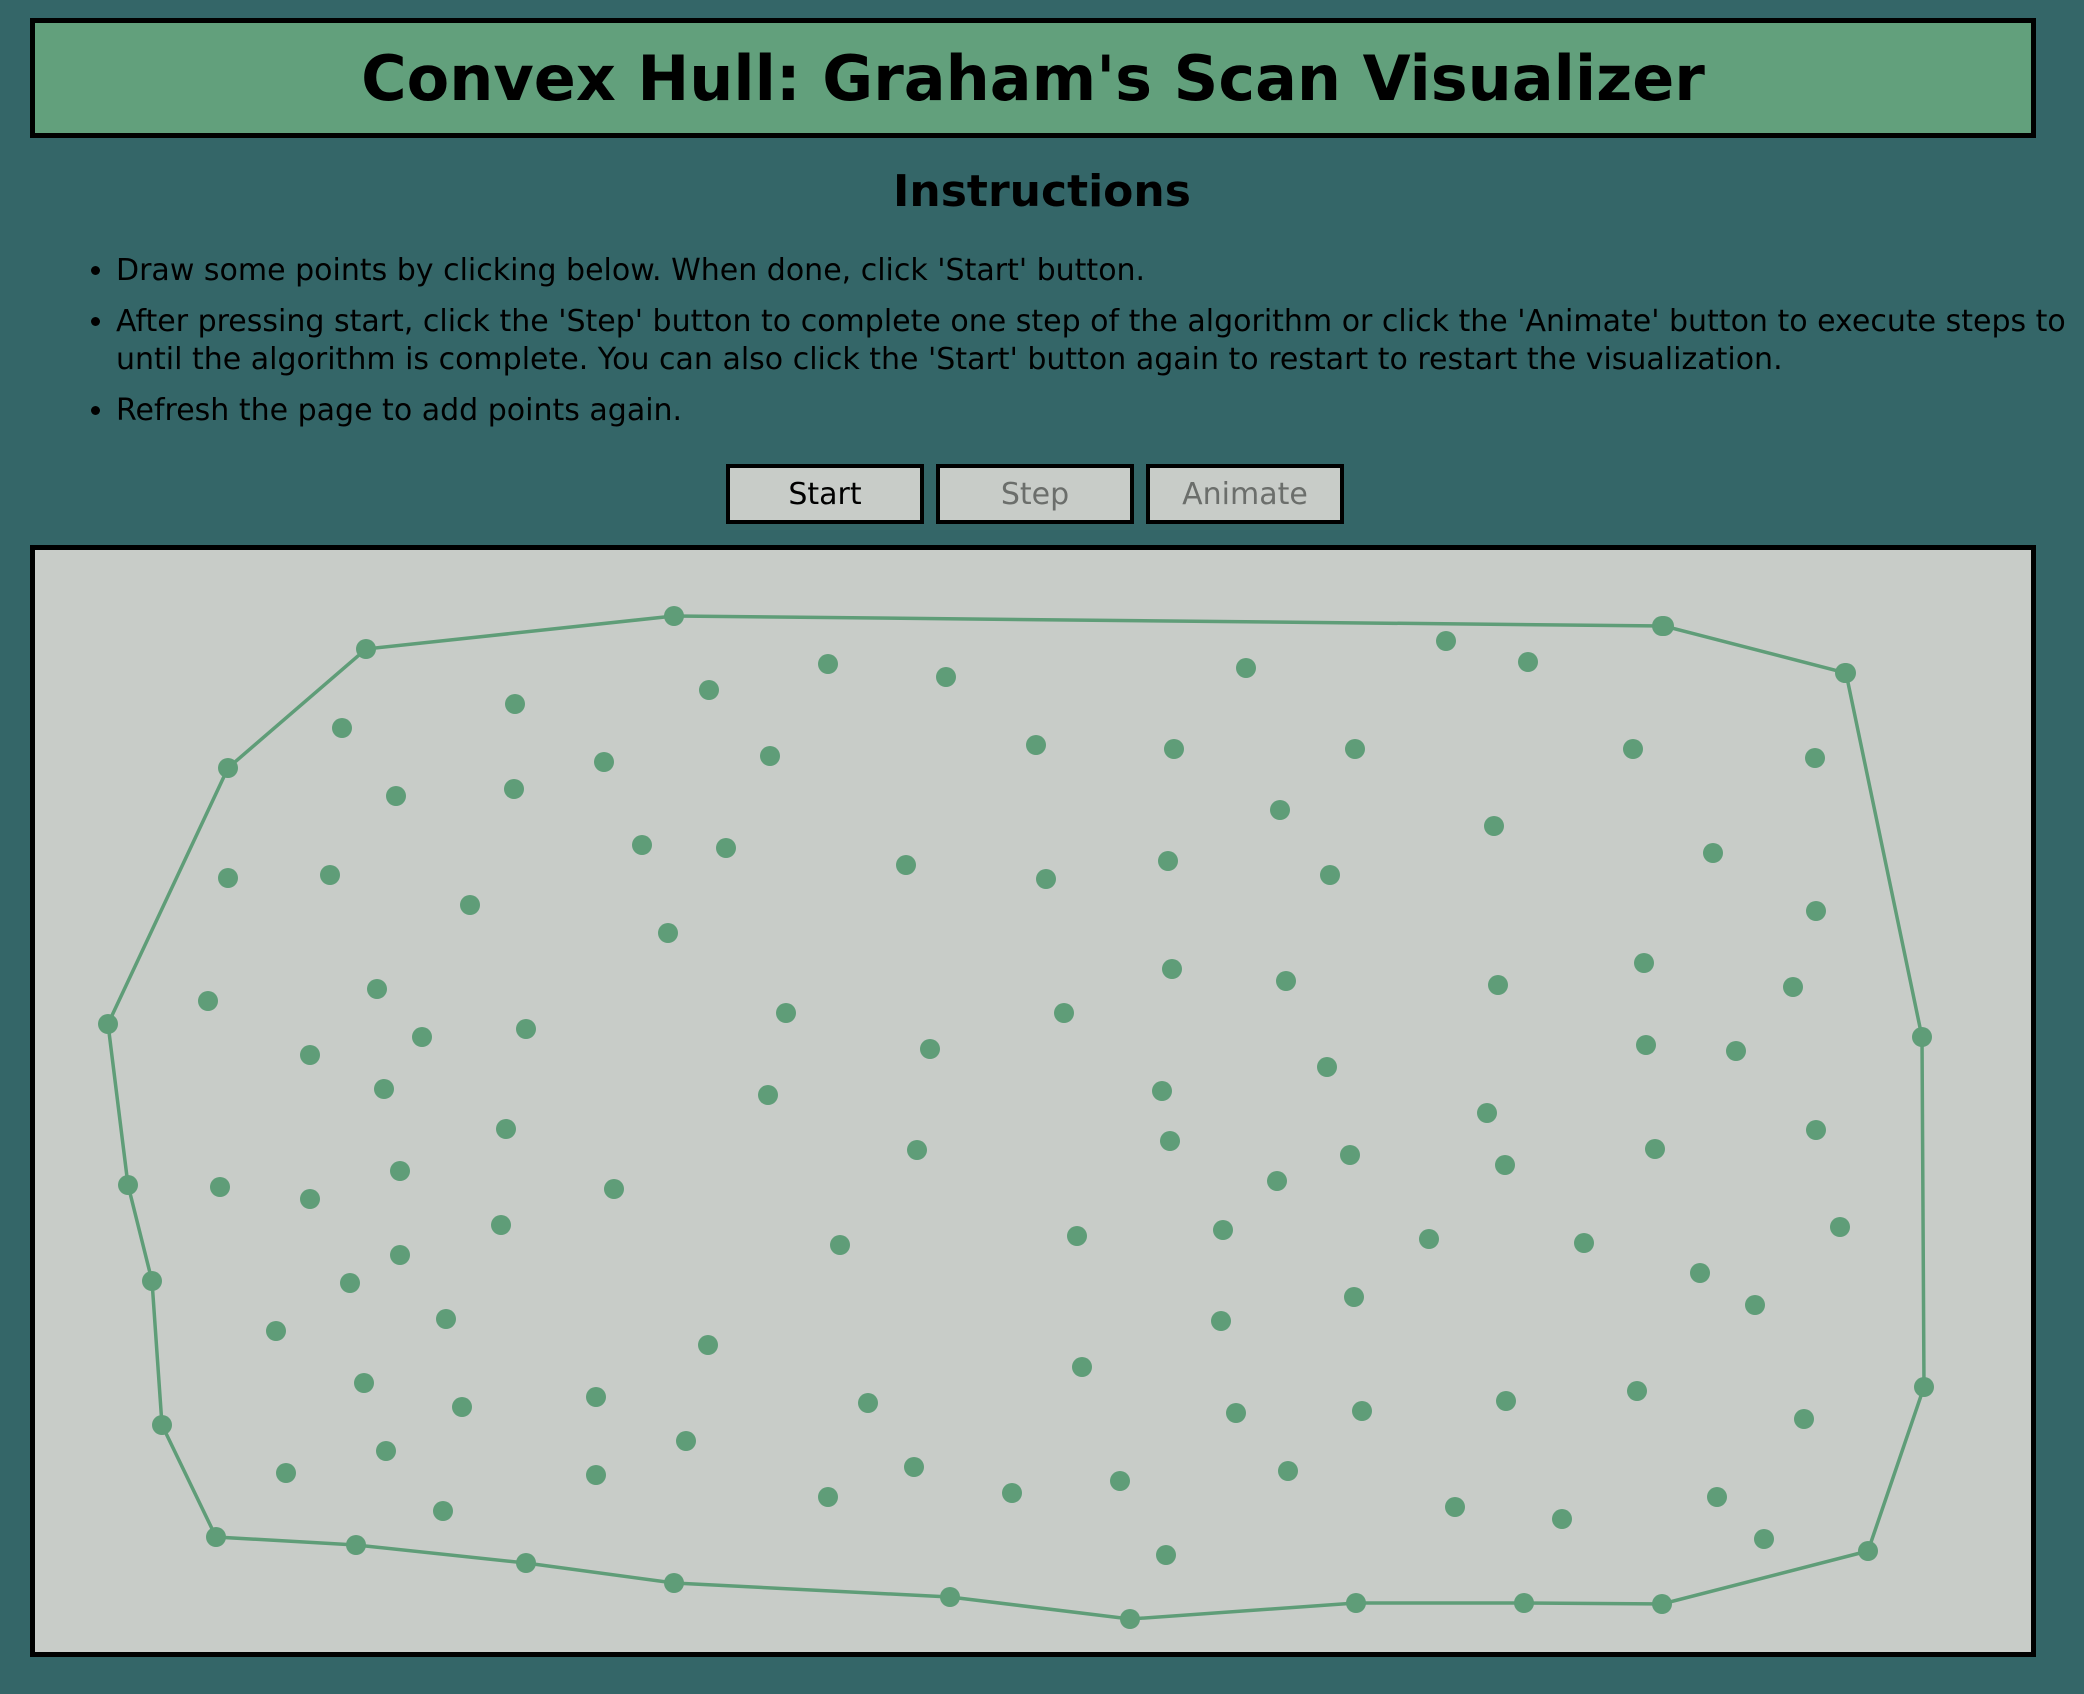  I want to click on page-header: Convex Hull: Graham's Scan Visualizer, so click(1033, 78).